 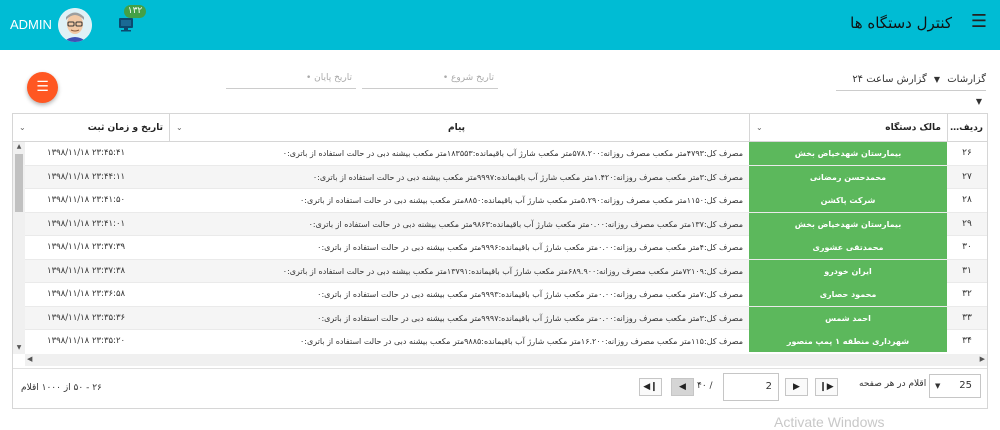 I want to click on report-type-label: گزارش ساعت ۲۴, so click(x=889, y=79).